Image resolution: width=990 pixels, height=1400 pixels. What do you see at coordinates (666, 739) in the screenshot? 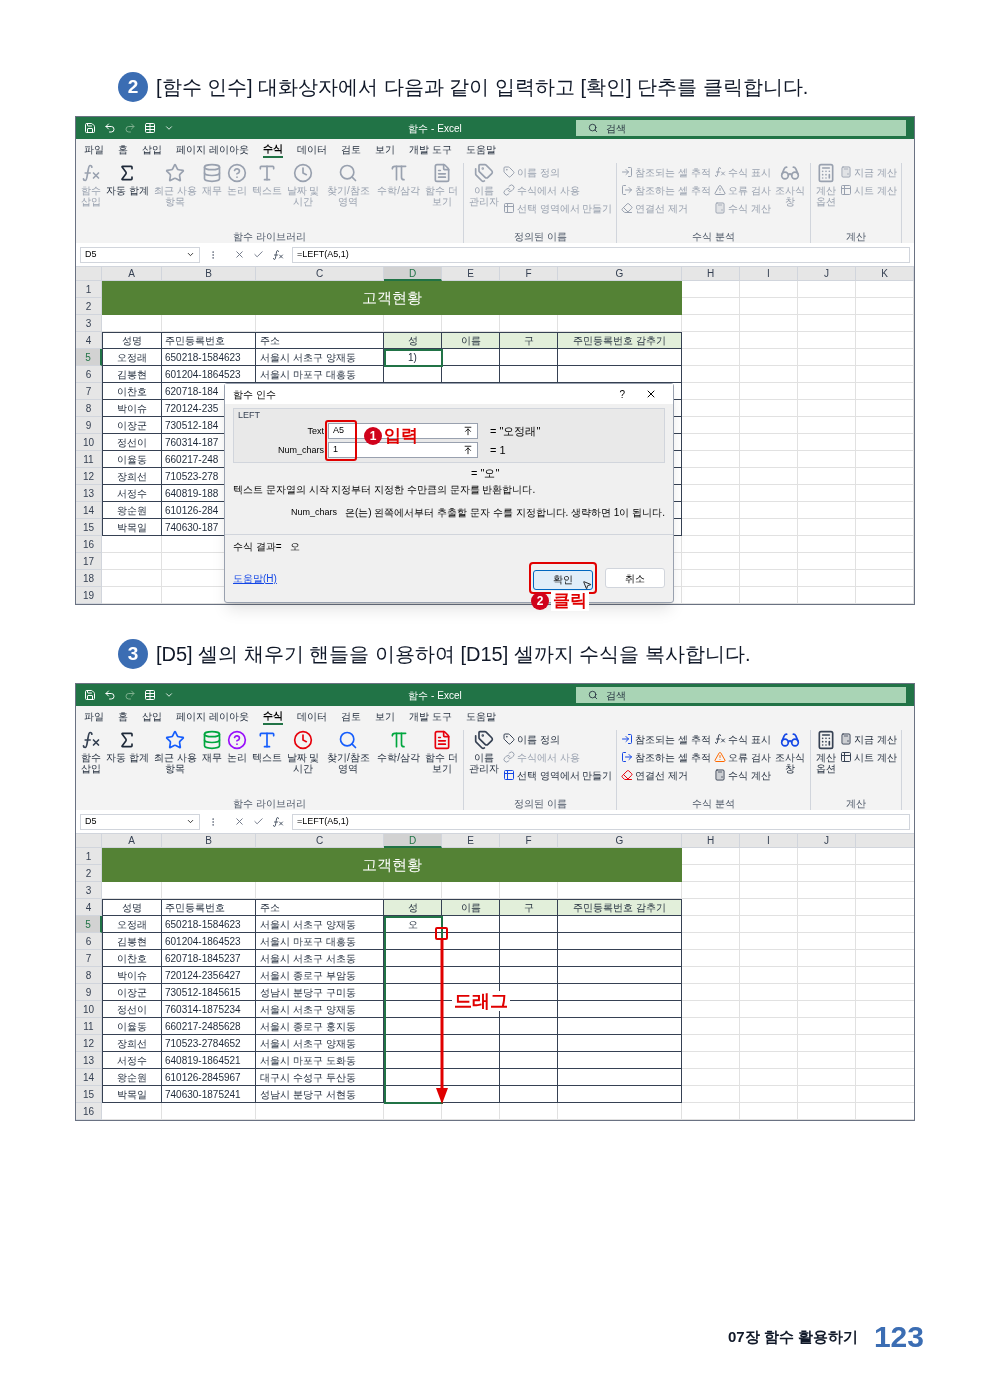
I see `ribbon-button: 참조되는 셀 추적` at bounding box center [666, 739].